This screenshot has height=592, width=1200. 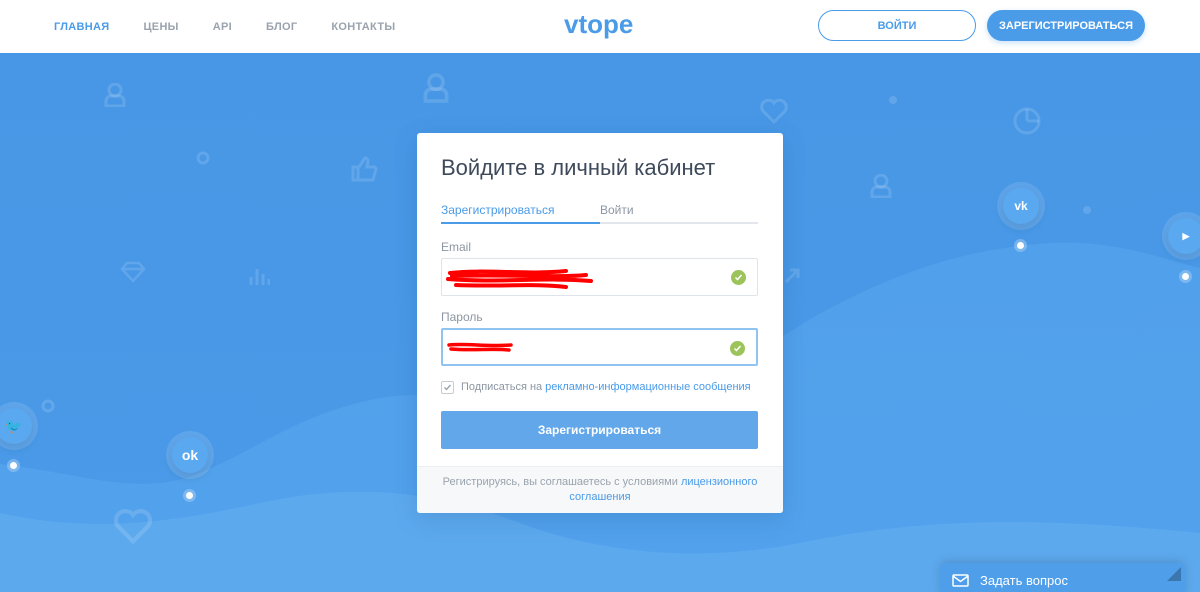 What do you see at coordinates (281, 27) in the screenshot?
I see `nav-item-blog: БЛОГ` at bounding box center [281, 27].